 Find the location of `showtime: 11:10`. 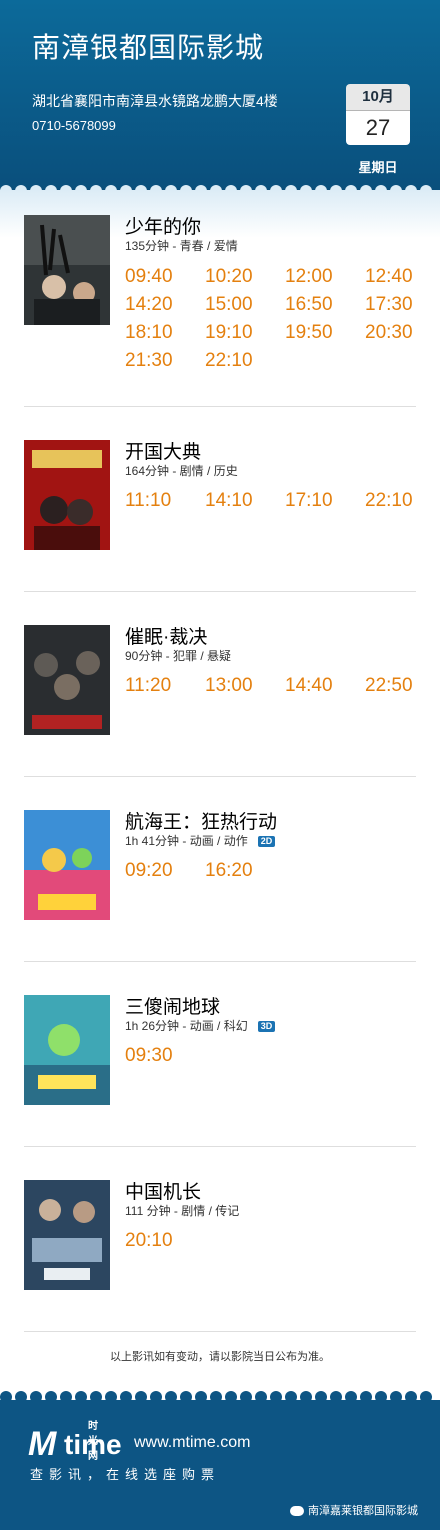

showtime: 11:10 is located at coordinates (165, 501).